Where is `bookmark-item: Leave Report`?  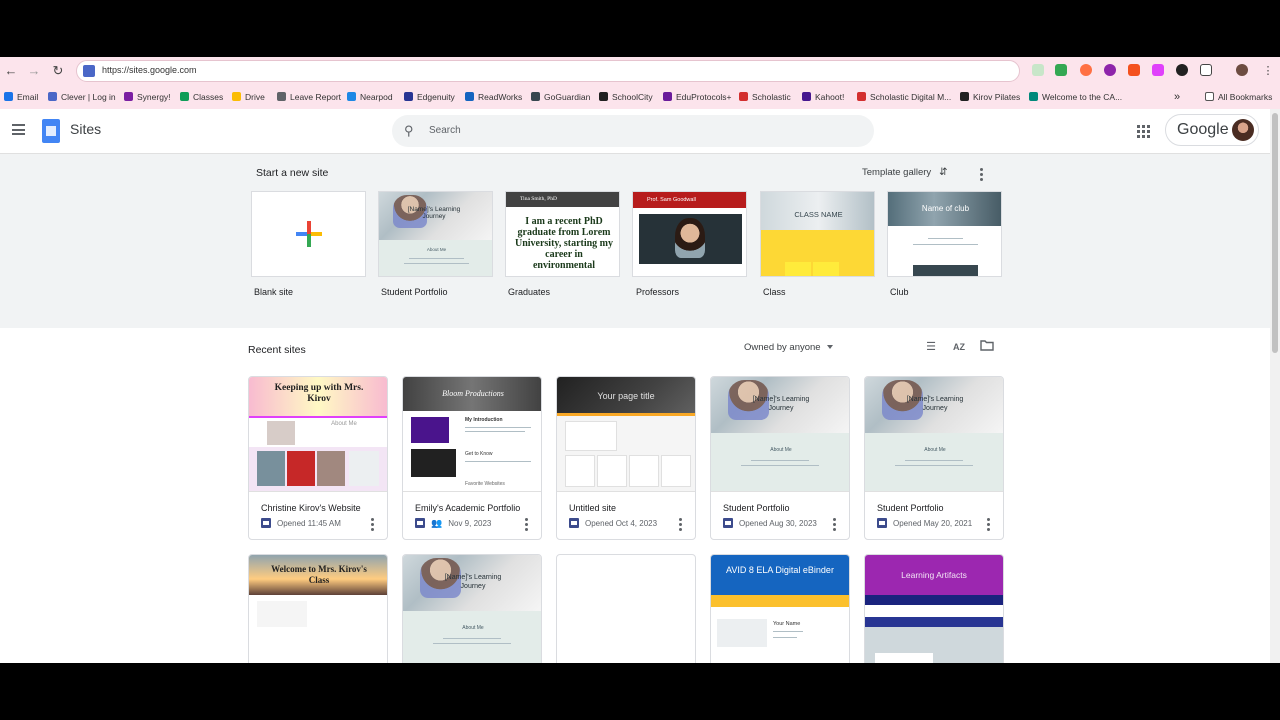
bookmark-item: Leave Report is located at coordinates (309, 97).